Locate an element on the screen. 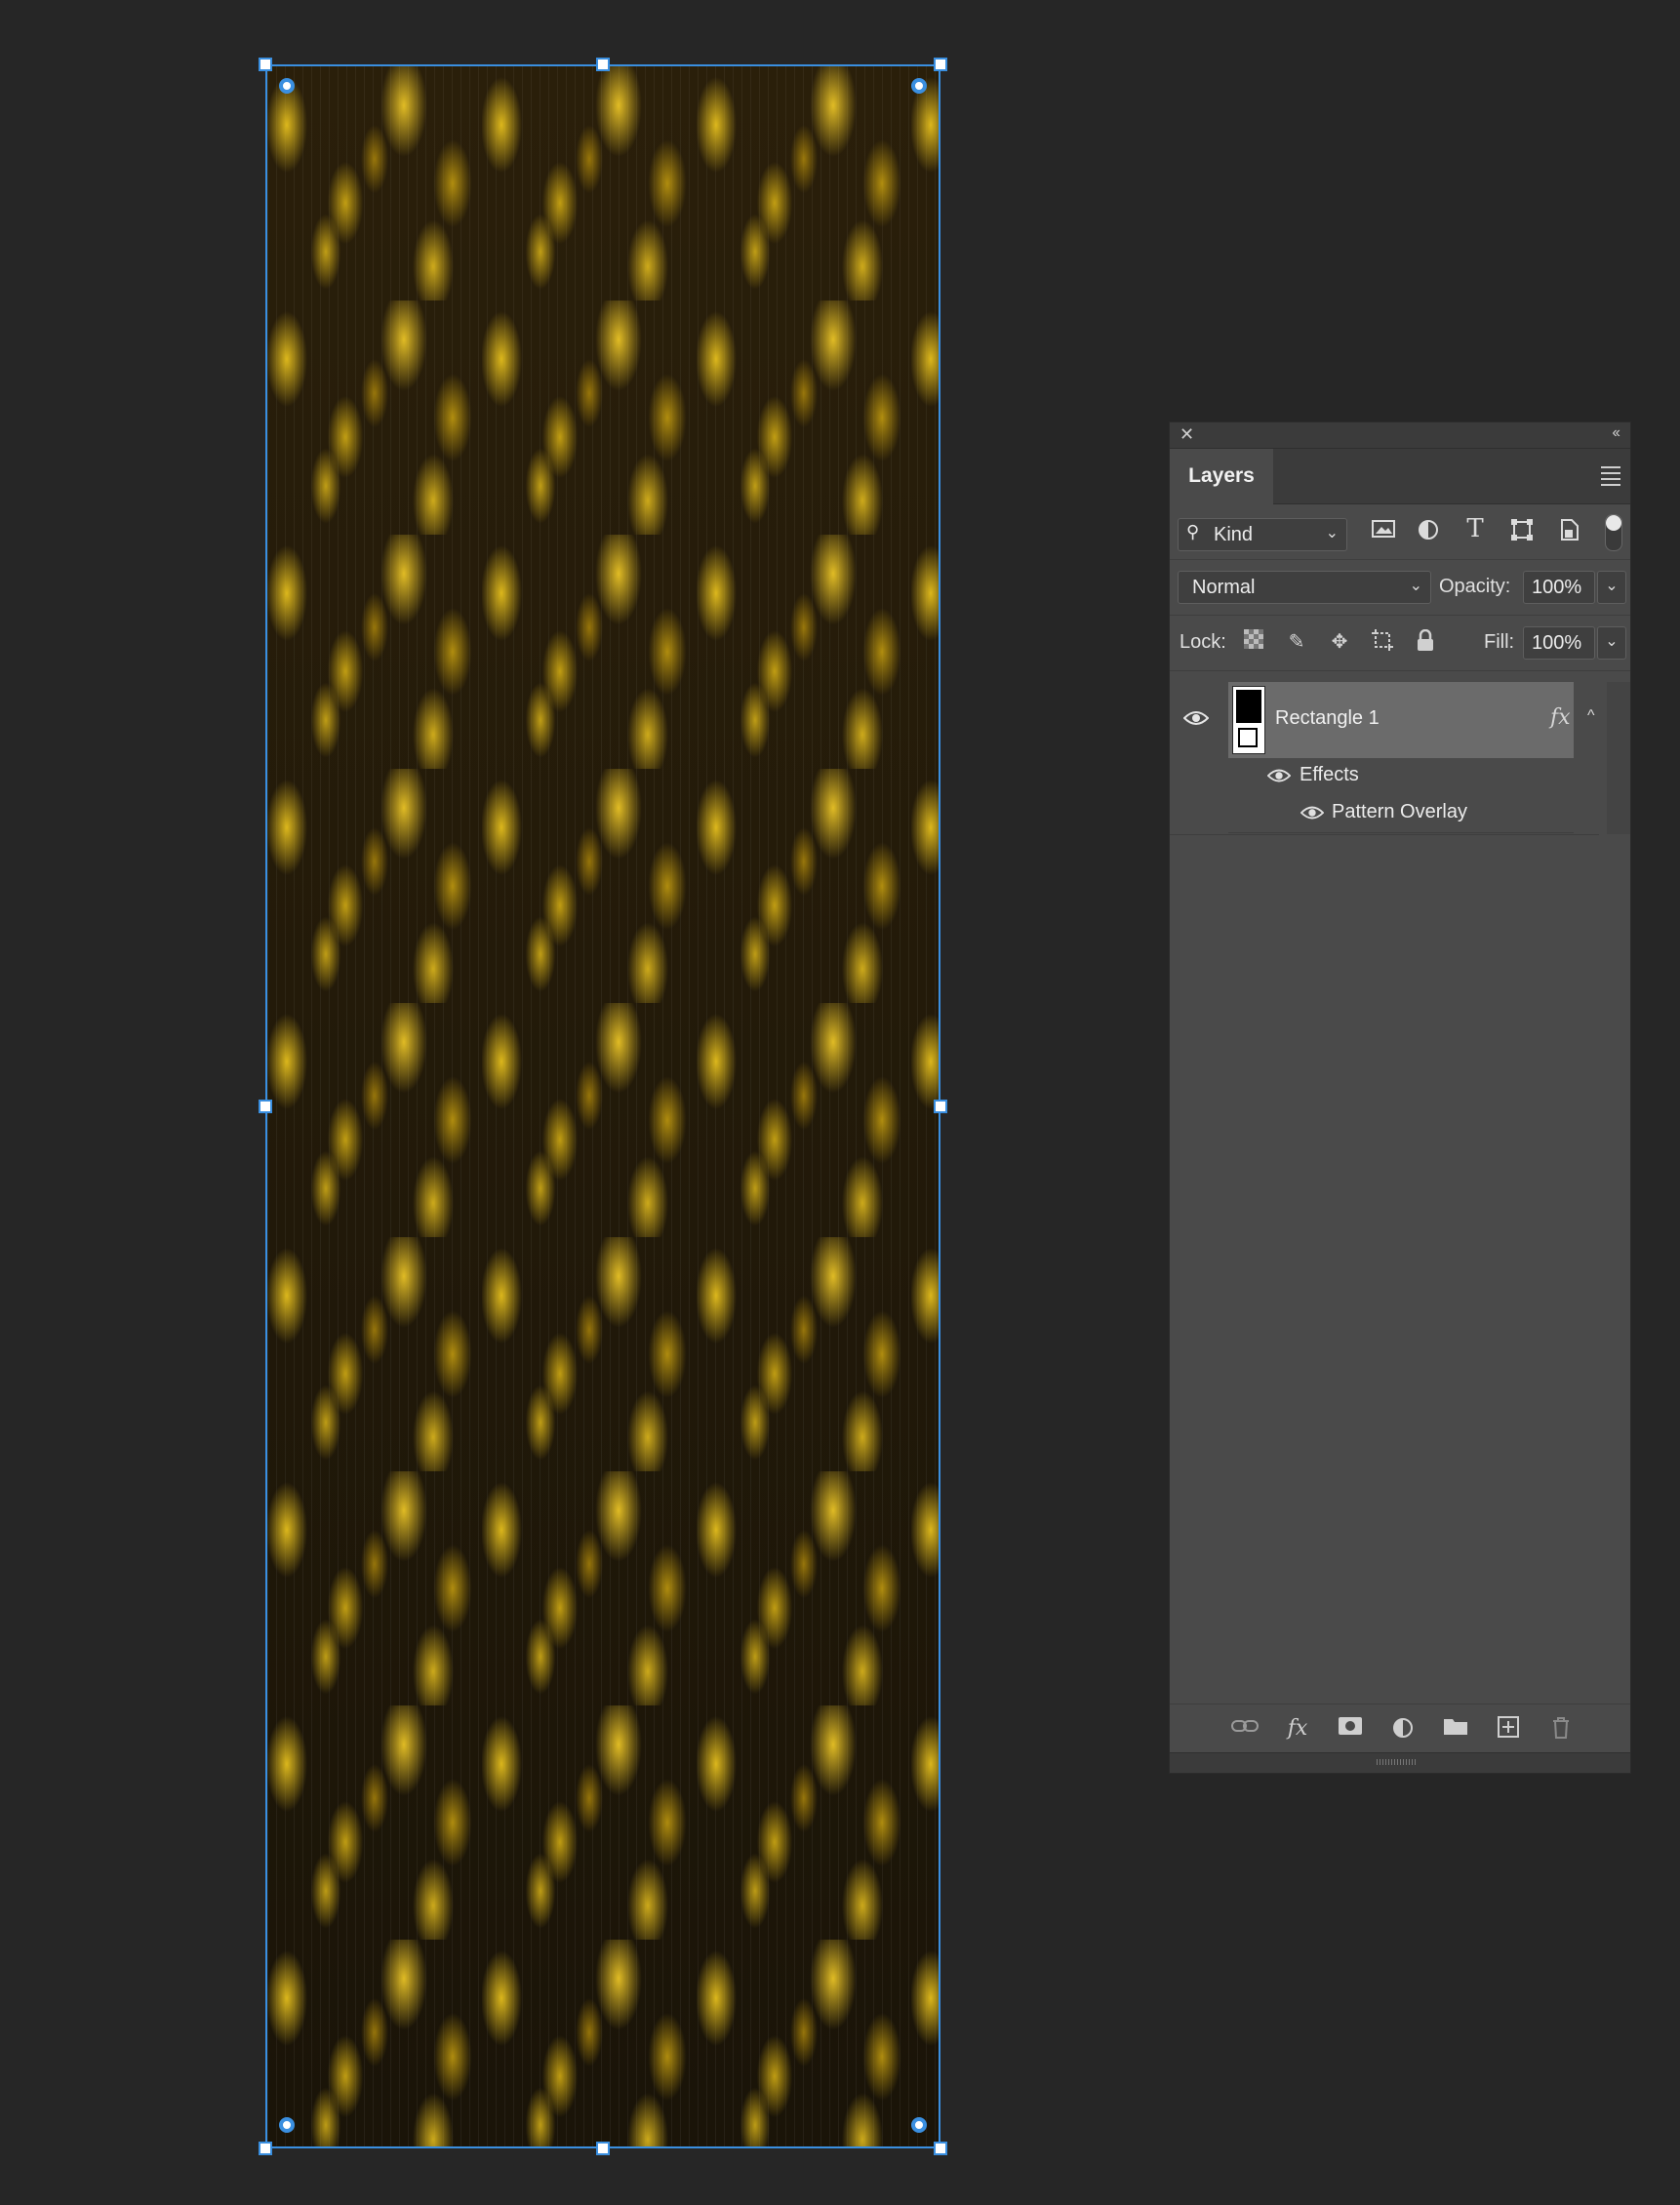 This screenshot has height=2205, width=1680. layer-name: Rectangle 1 is located at coordinates (1327, 718).